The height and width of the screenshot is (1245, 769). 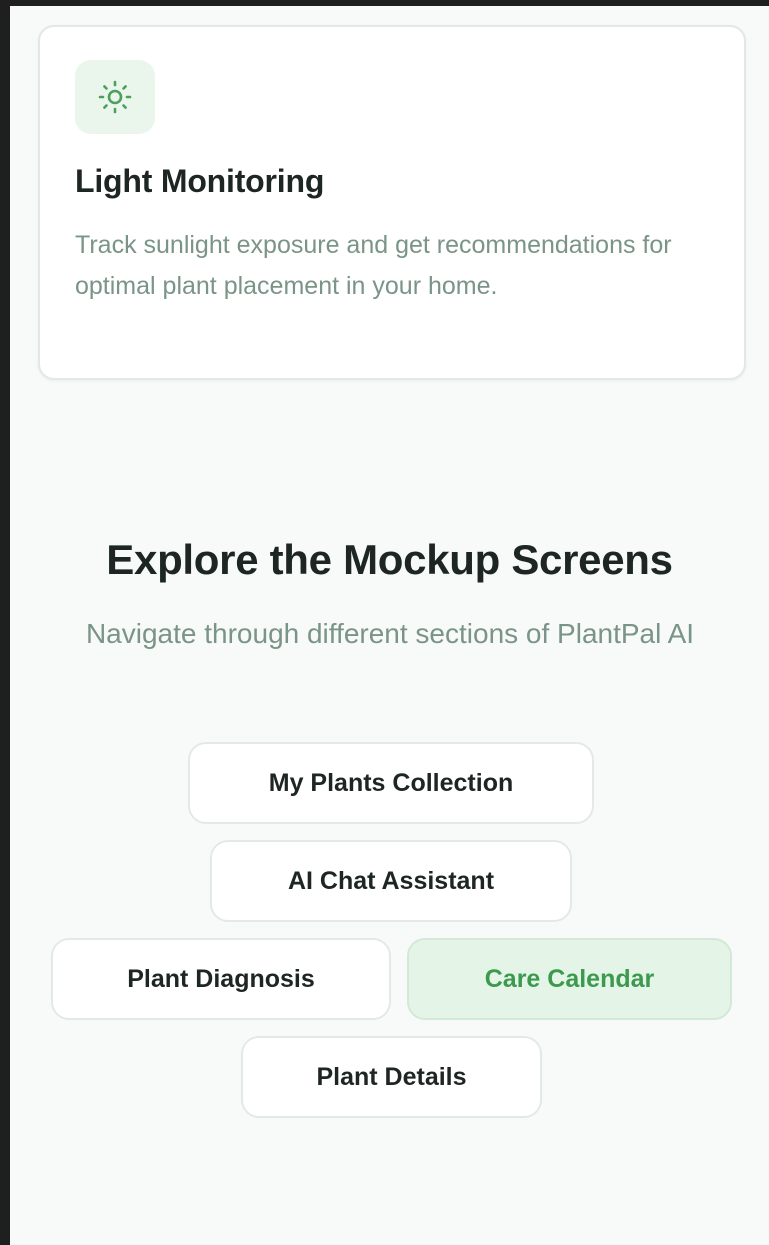 I want to click on feature-icon-box, so click(x=115, y=97).